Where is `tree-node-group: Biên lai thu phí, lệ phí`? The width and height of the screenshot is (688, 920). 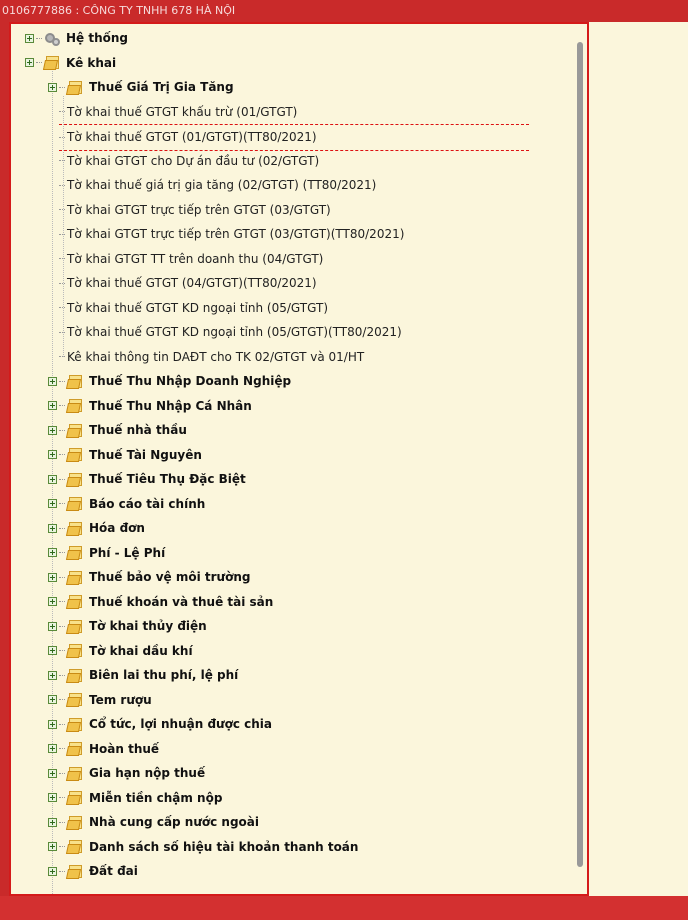 tree-node-group: Biên lai thu phí, lệ phí is located at coordinates (143, 675).